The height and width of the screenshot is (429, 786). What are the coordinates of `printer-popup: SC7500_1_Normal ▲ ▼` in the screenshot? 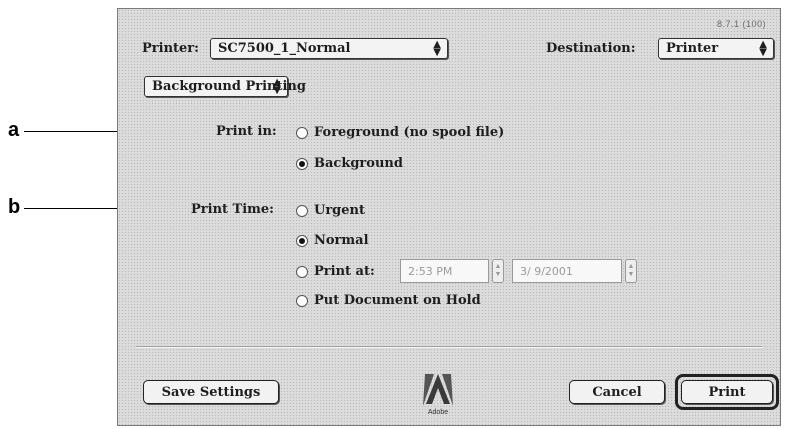 It's located at (329, 48).